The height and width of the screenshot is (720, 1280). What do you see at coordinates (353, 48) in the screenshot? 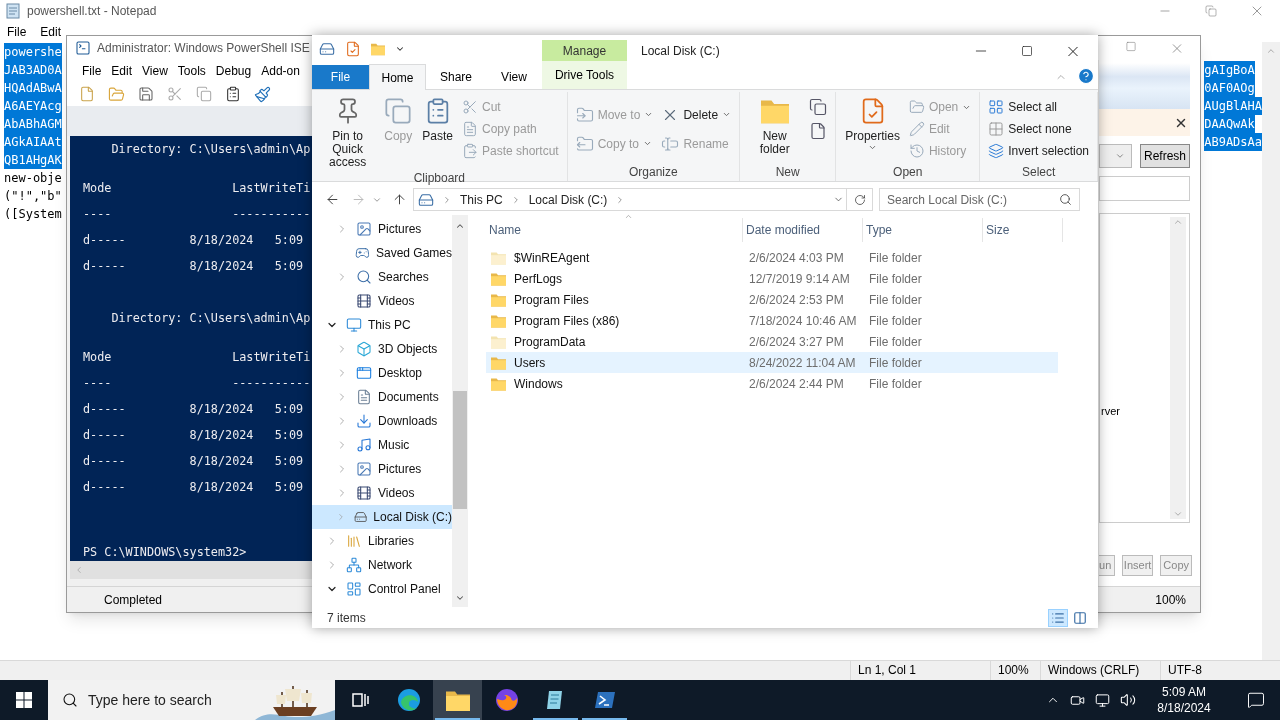
I see `properties-icon` at bounding box center [353, 48].